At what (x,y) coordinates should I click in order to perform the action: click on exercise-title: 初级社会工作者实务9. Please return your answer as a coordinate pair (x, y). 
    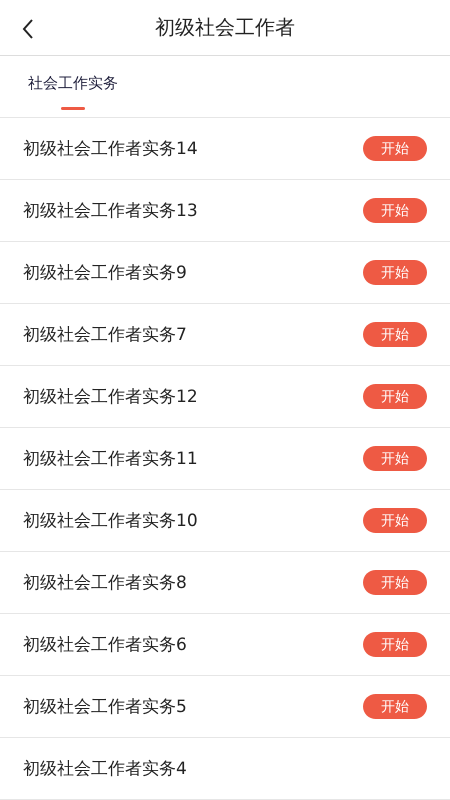
    Looking at the image, I should click on (105, 272).